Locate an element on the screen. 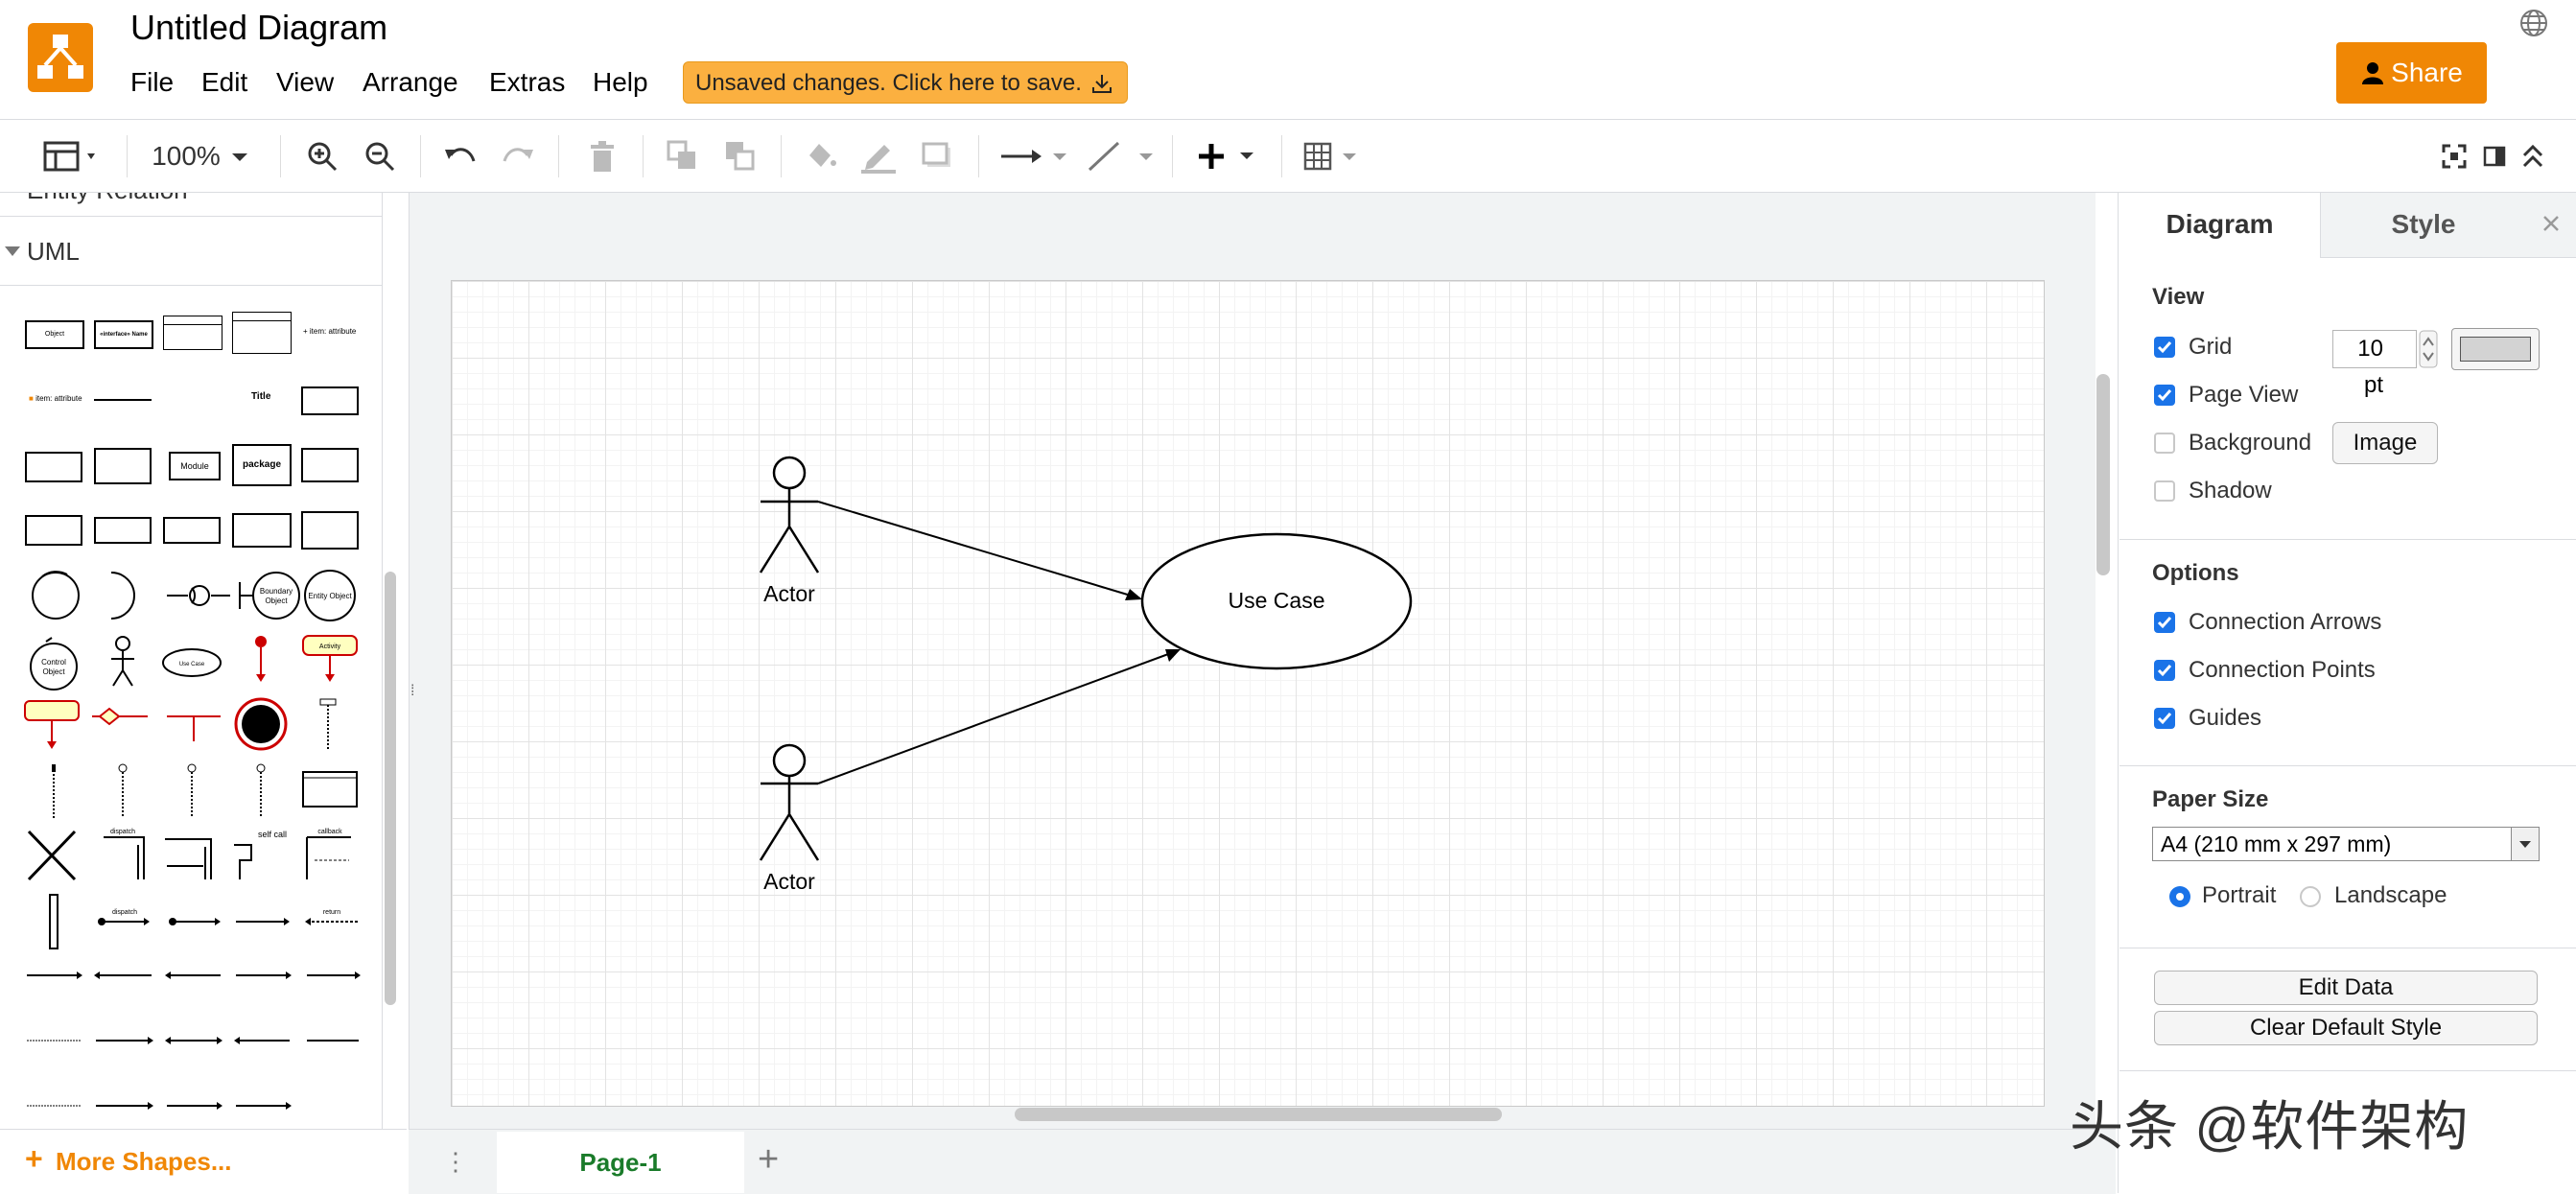  menu-view: View is located at coordinates (305, 82).